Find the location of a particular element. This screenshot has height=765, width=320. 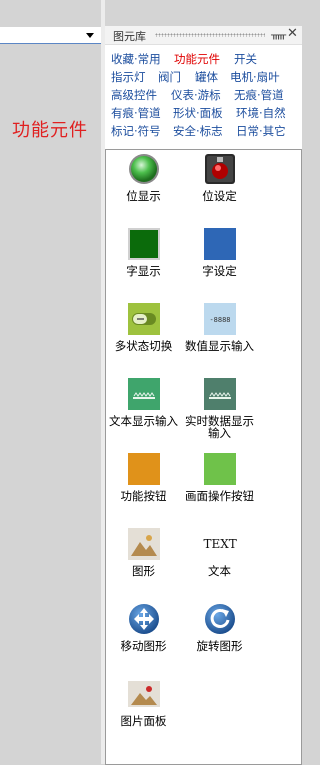

tab-advanced-controls: 高级控件 is located at coordinates (134, 95).